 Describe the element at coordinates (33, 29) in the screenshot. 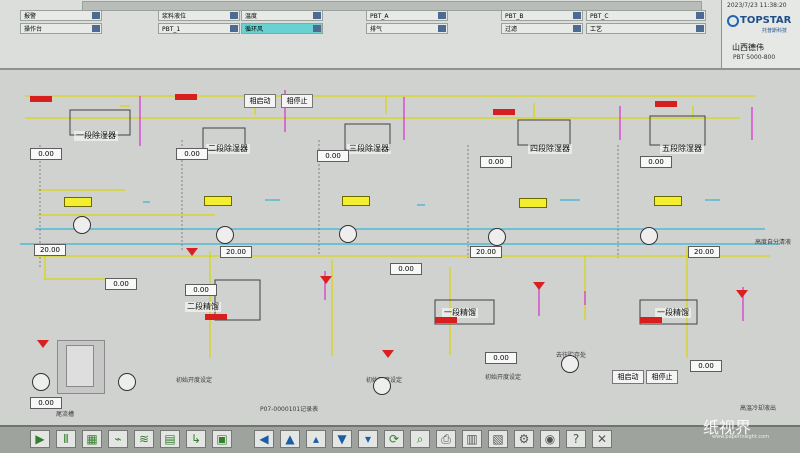

I see `alarm-label: 操作台` at that location.